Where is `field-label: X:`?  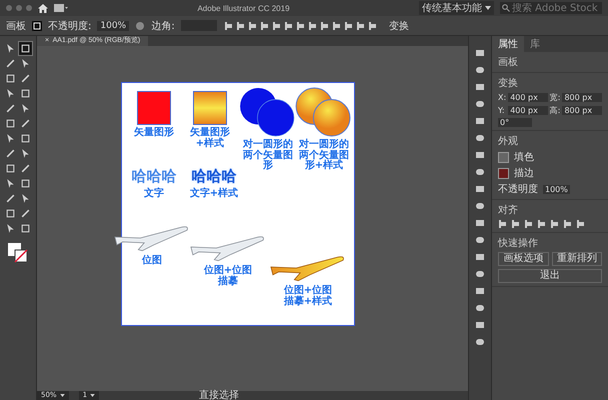
field-label: X: is located at coordinates (502, 97).